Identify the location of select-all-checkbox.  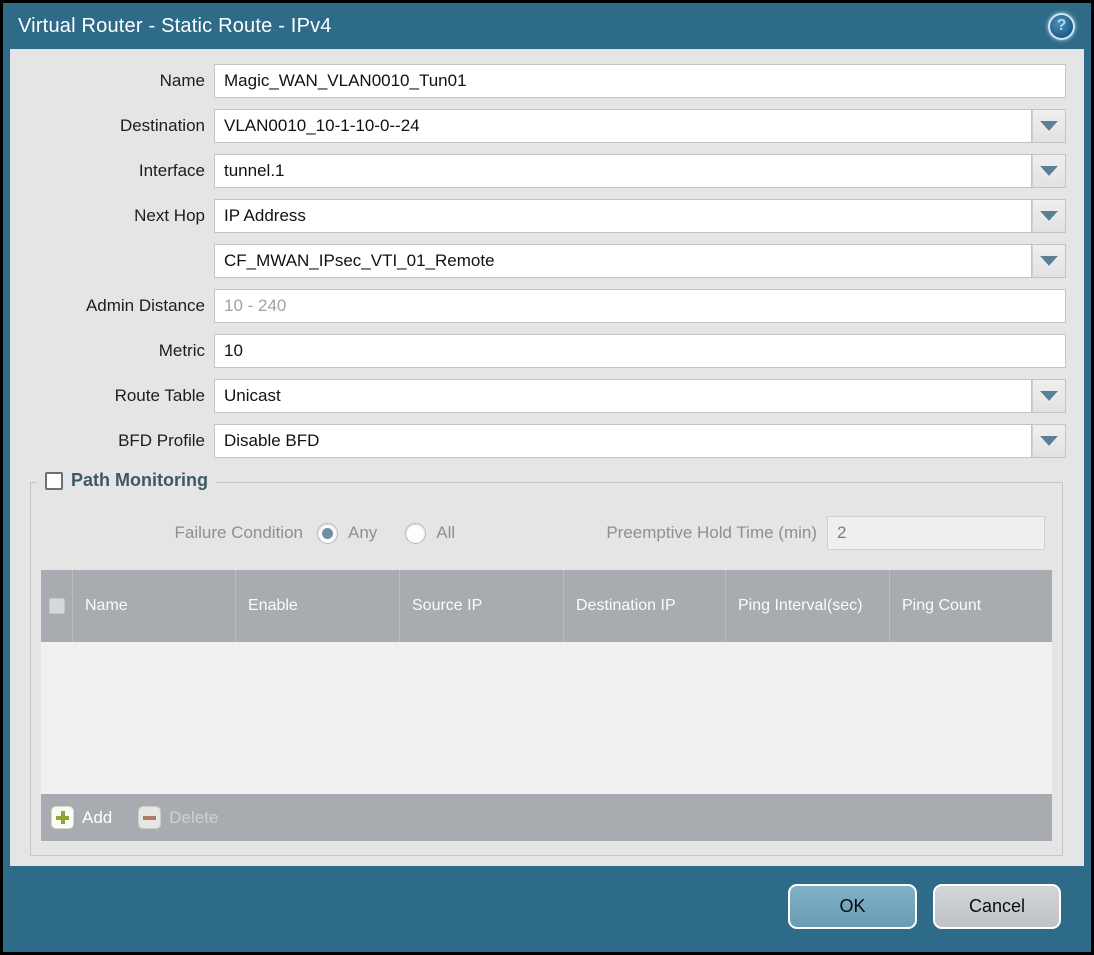
(56, 606).